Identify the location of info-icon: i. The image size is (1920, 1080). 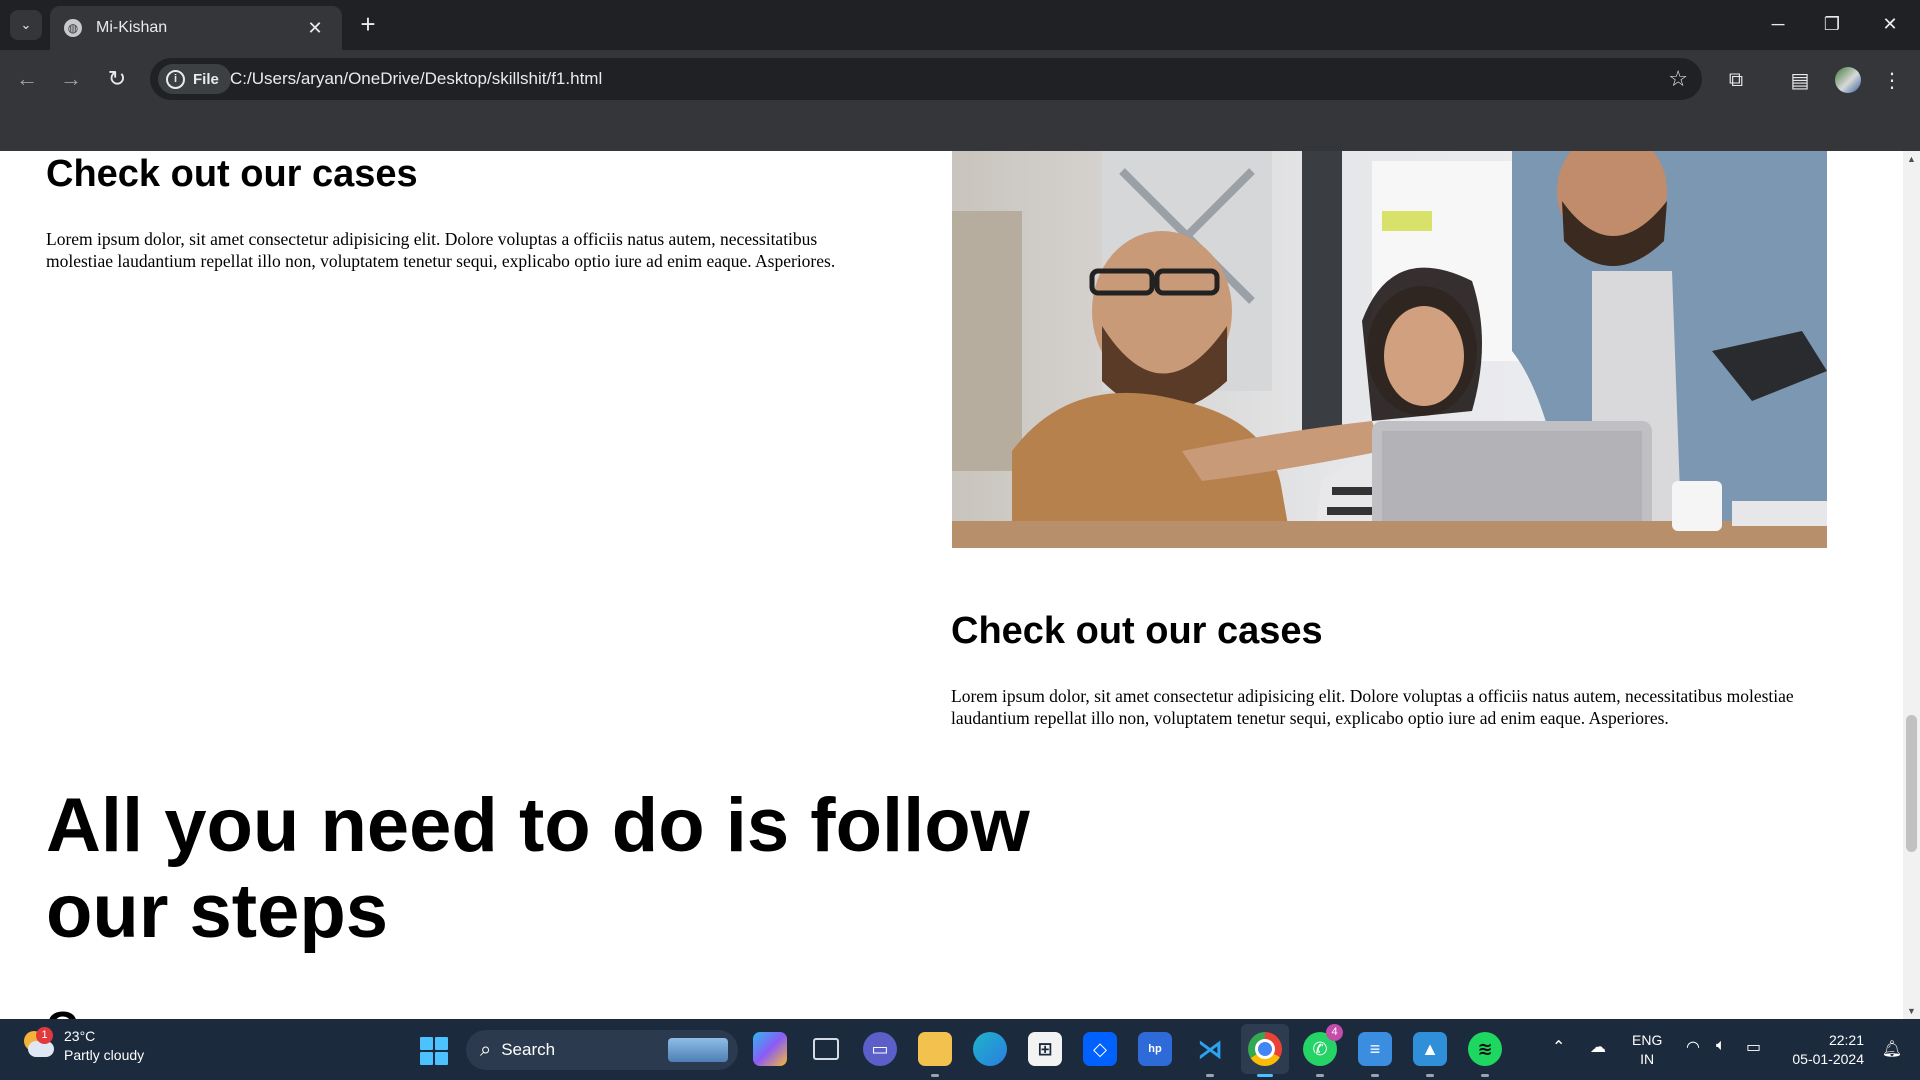
(175, 79).